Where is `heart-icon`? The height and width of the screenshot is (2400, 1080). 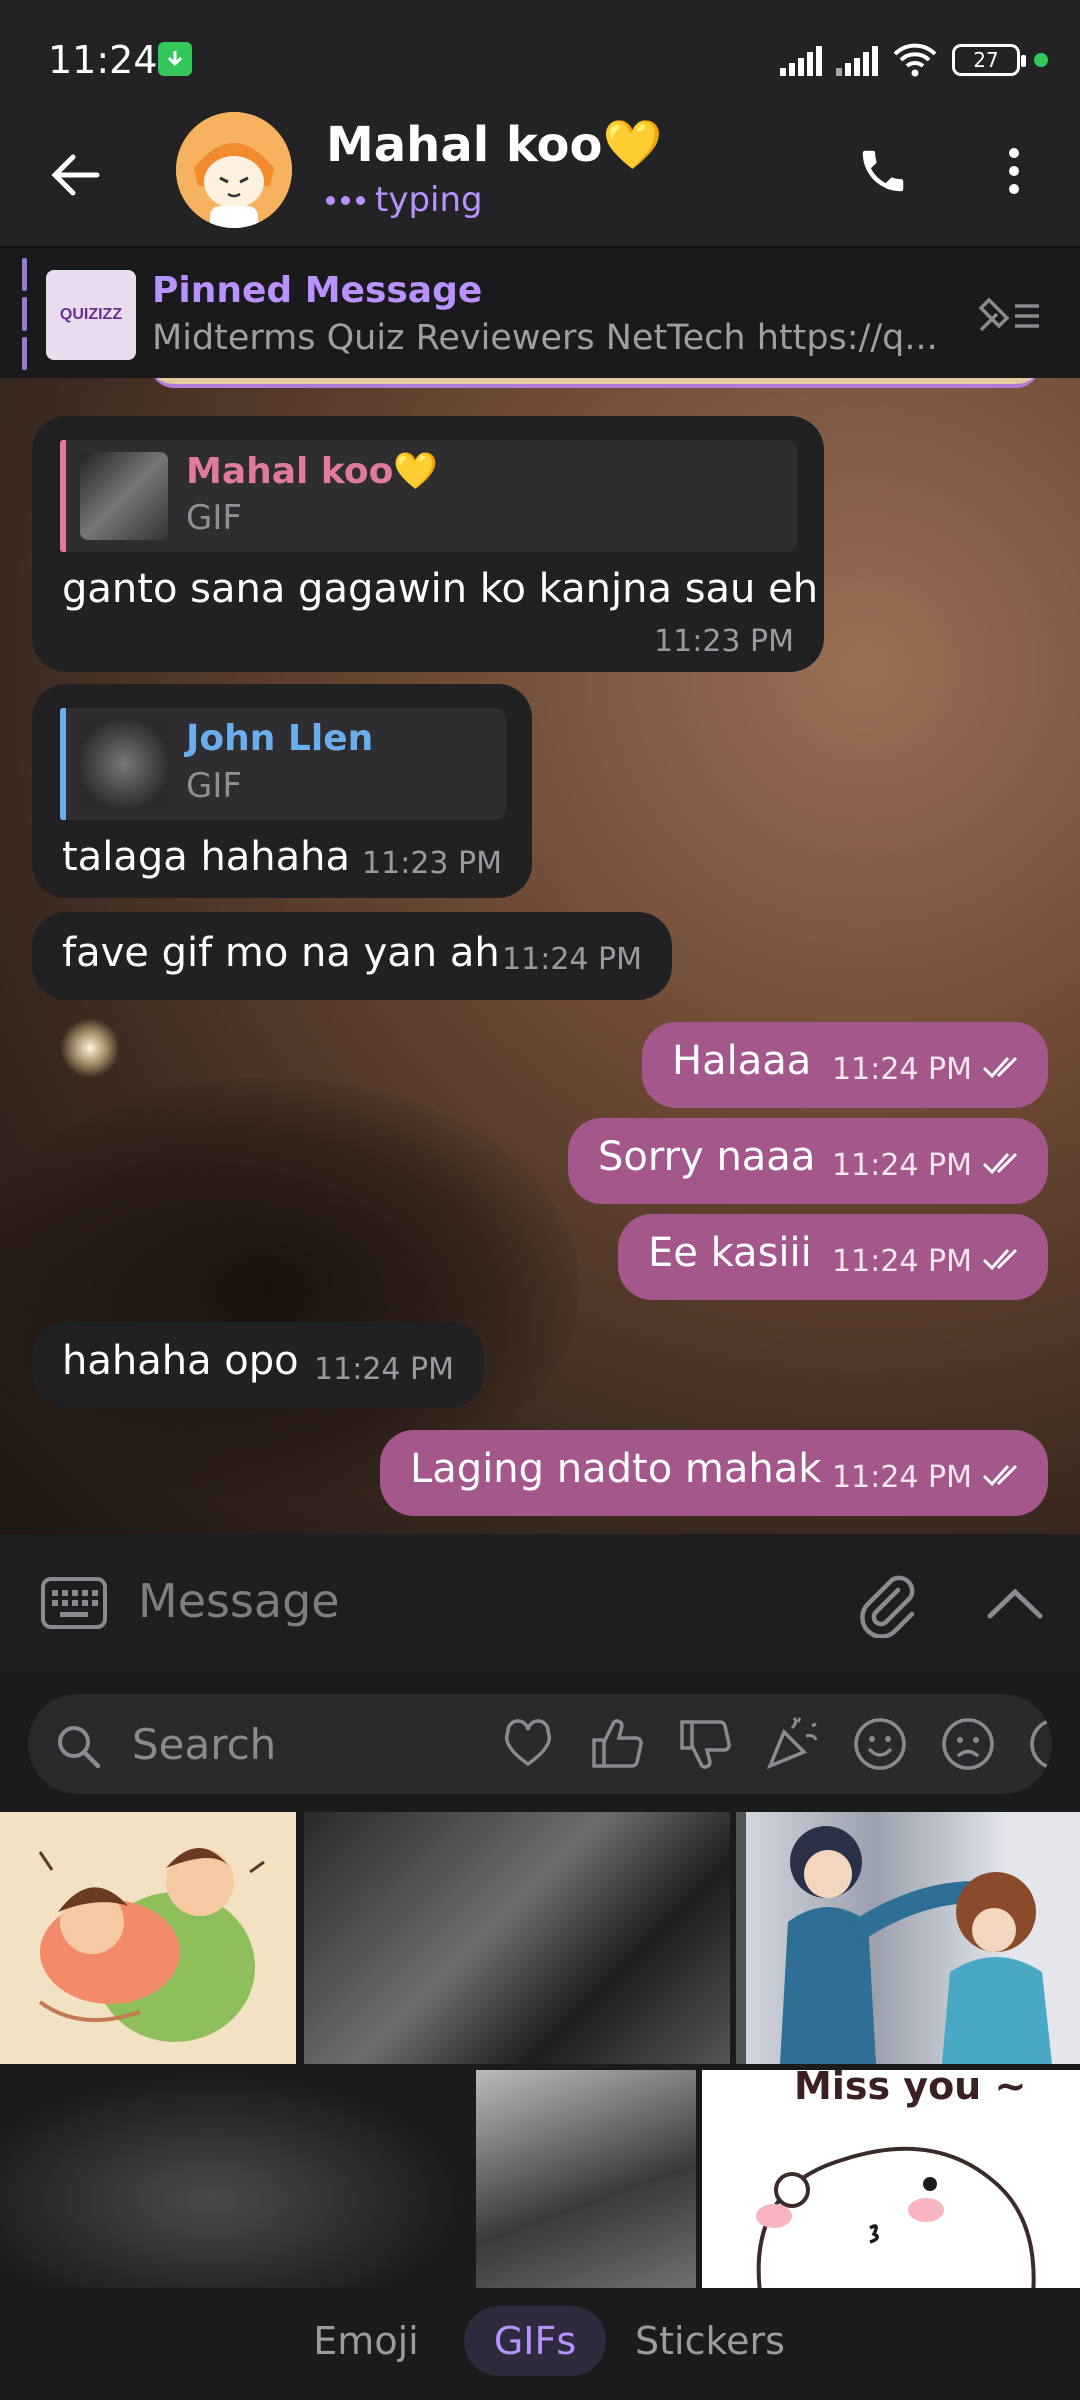 heart-icon is located at coordinates (528, 1744).